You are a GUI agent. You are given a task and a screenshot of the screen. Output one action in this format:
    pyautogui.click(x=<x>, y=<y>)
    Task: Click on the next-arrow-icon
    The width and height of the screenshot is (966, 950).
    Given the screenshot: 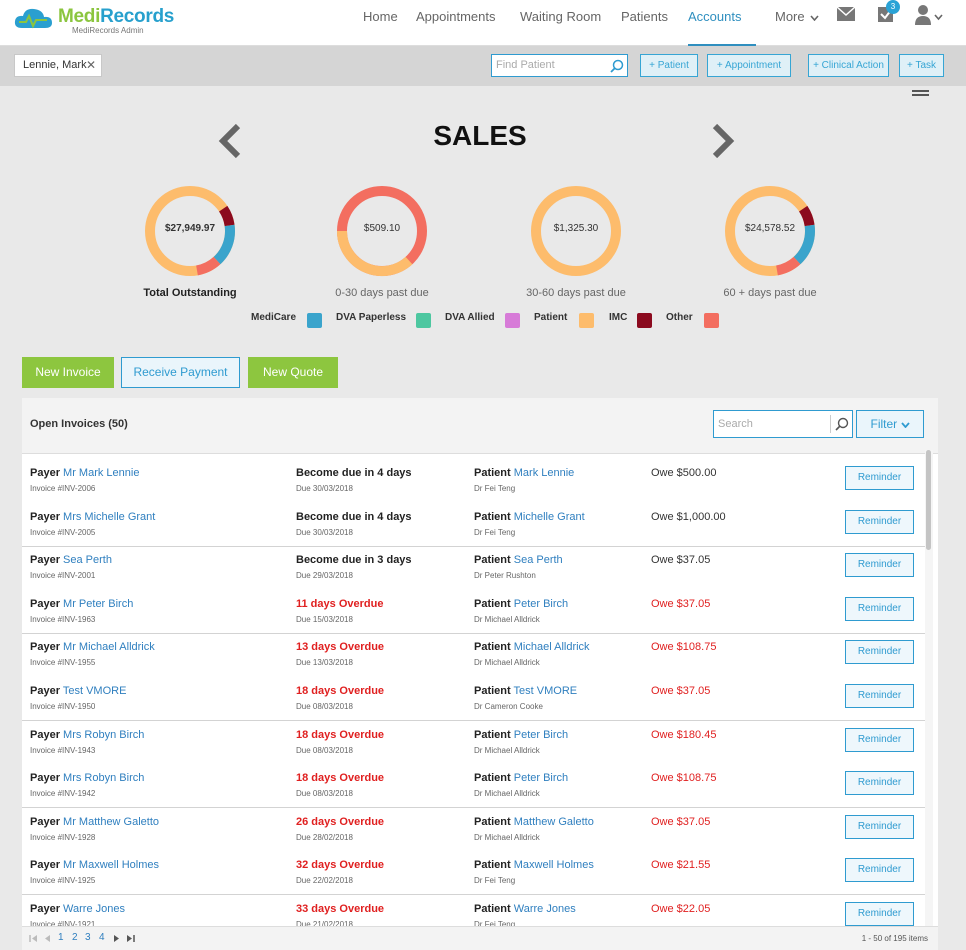 What is the action you would take?
    pyautogui.click(x=723, y=141)
    